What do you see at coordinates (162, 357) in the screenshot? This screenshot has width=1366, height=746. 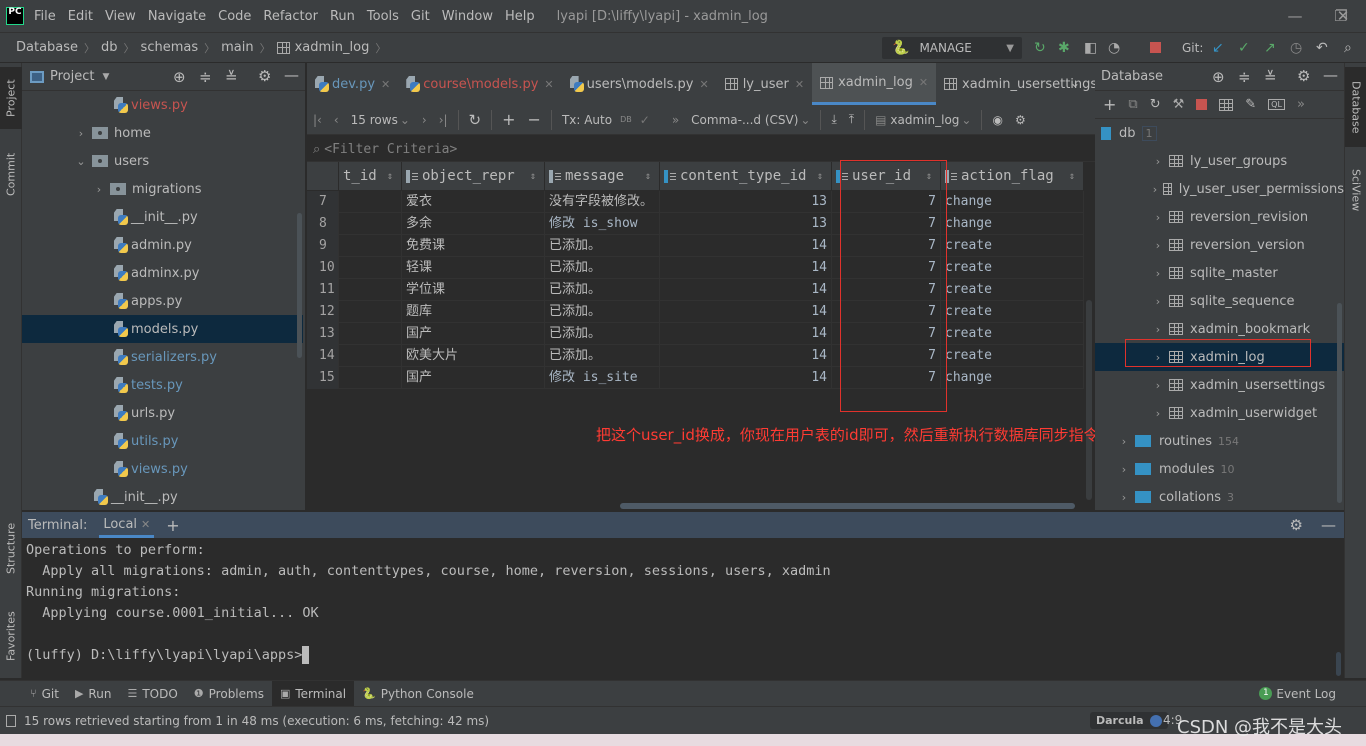 I see `tree-item: serializers.py` at bounding box center [162, 357].